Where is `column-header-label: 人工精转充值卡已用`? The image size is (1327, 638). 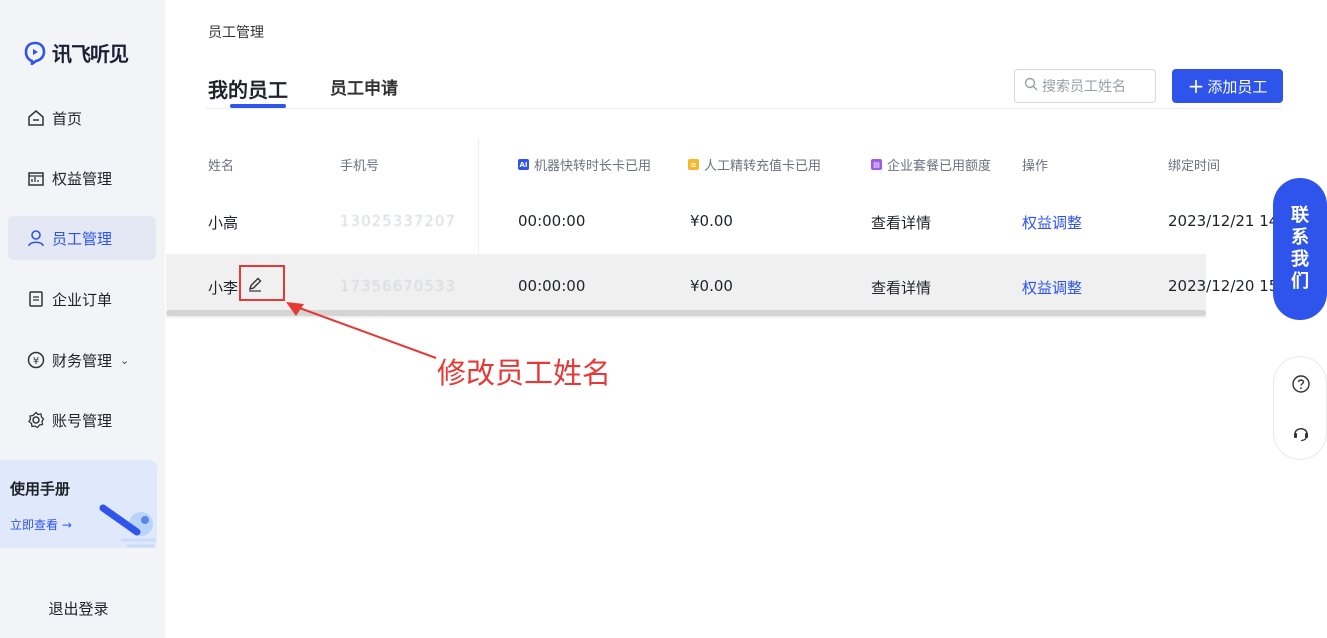 column-header-label: 人工精转充值卡已用 is located at coordinates (763, 166).